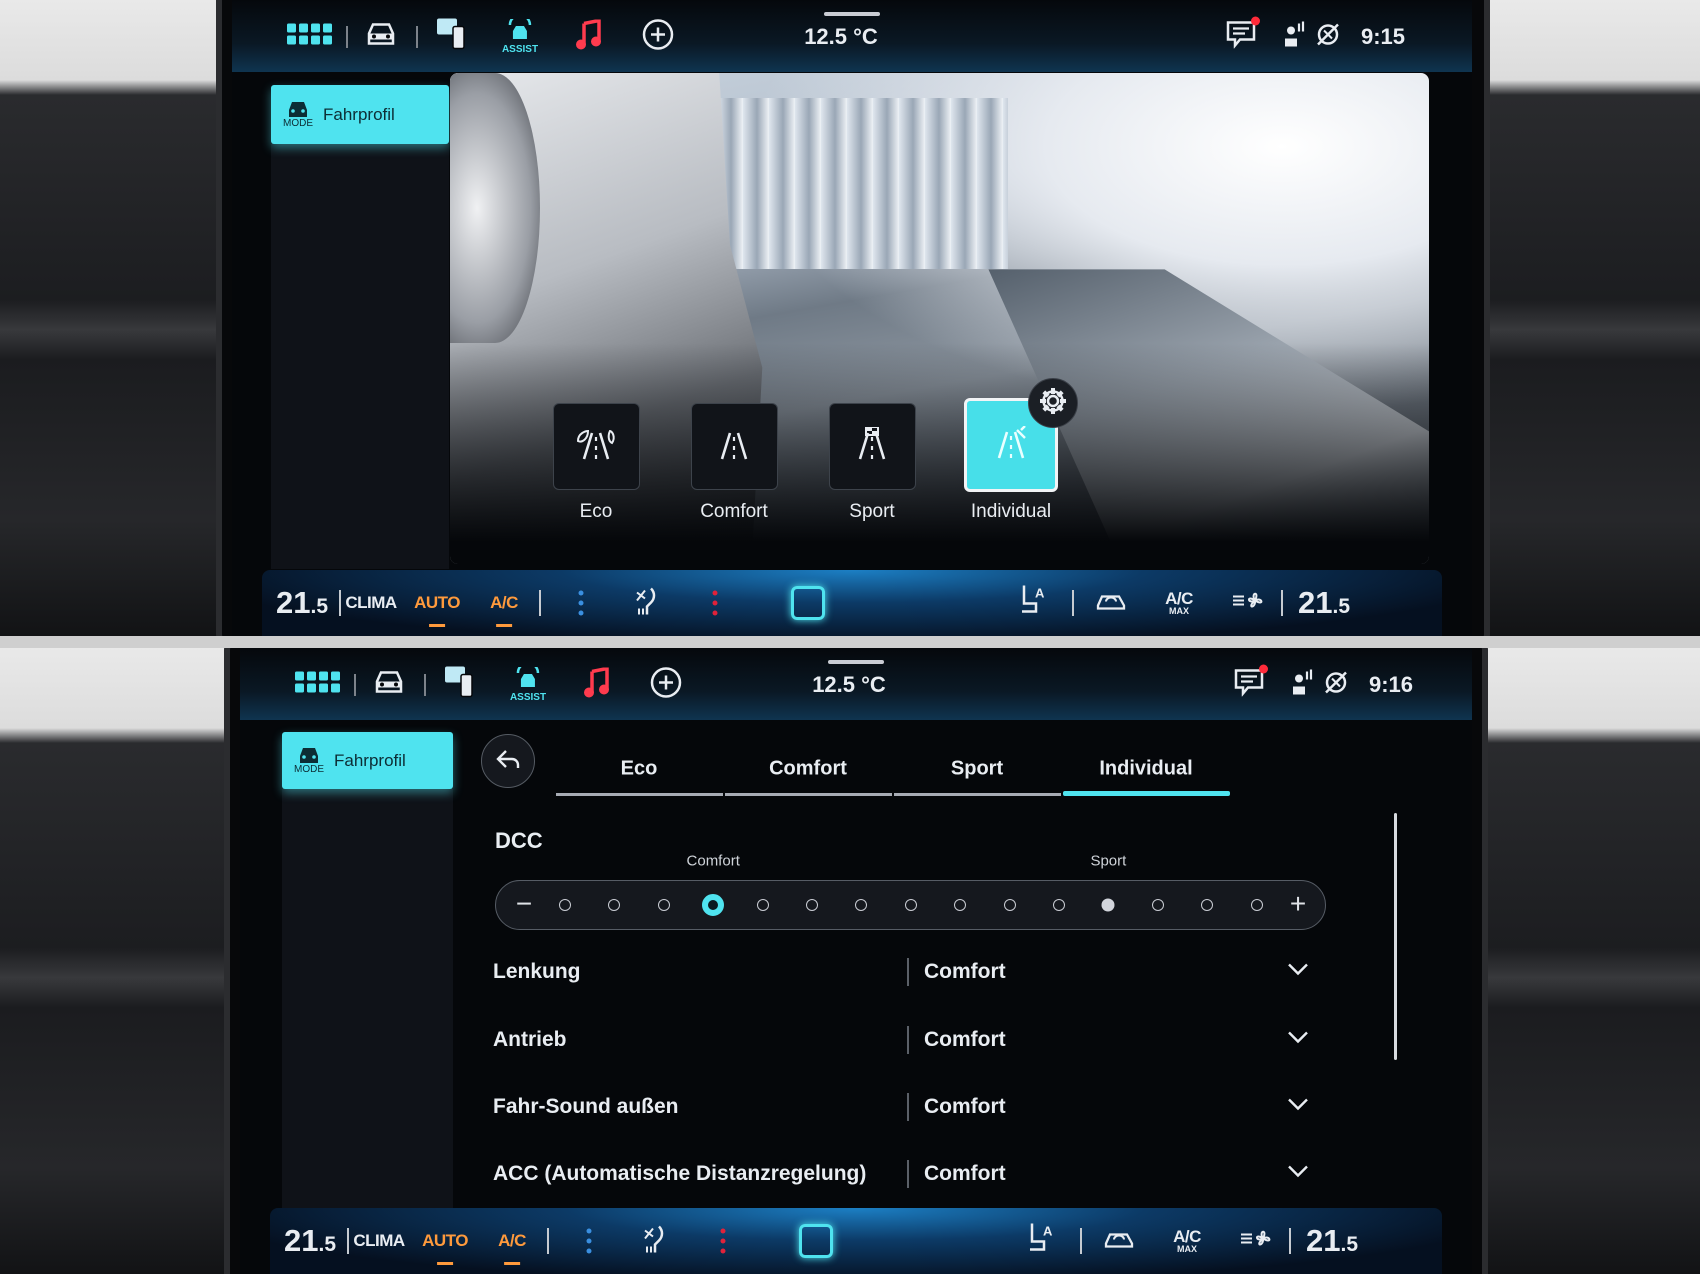 This screenshot has height=1274, width=1700. What do you see at coordinates (1383, 36) in the screenshot?
I see `clock: 9:15` at bounding box center [1383, 36].